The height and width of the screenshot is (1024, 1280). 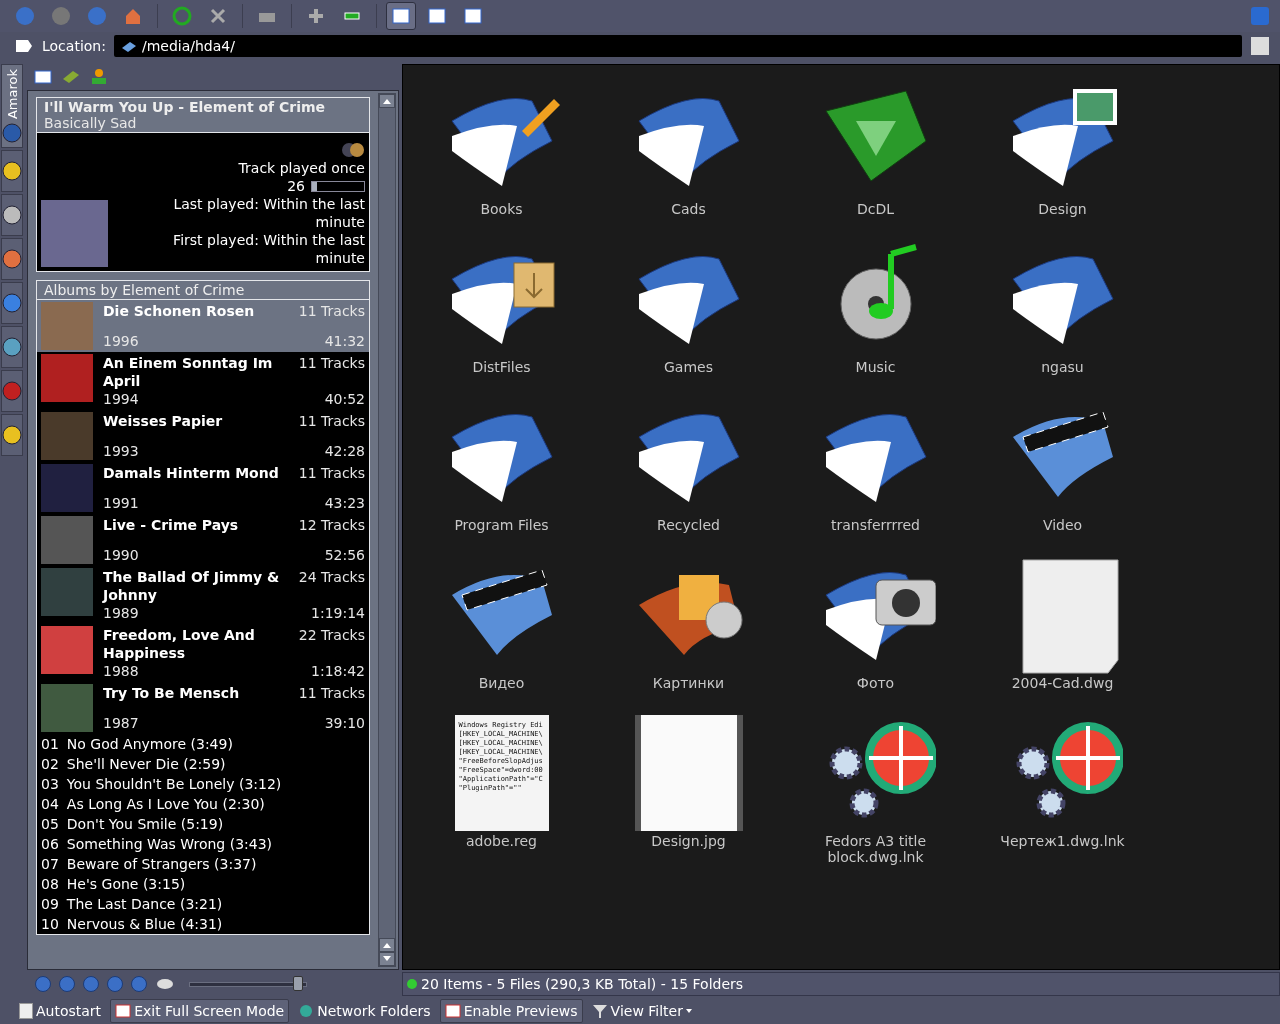 What do you see at coordinates (218, 16) in the screenshot?
I see `close-icon` at bounding box center [218, 16].